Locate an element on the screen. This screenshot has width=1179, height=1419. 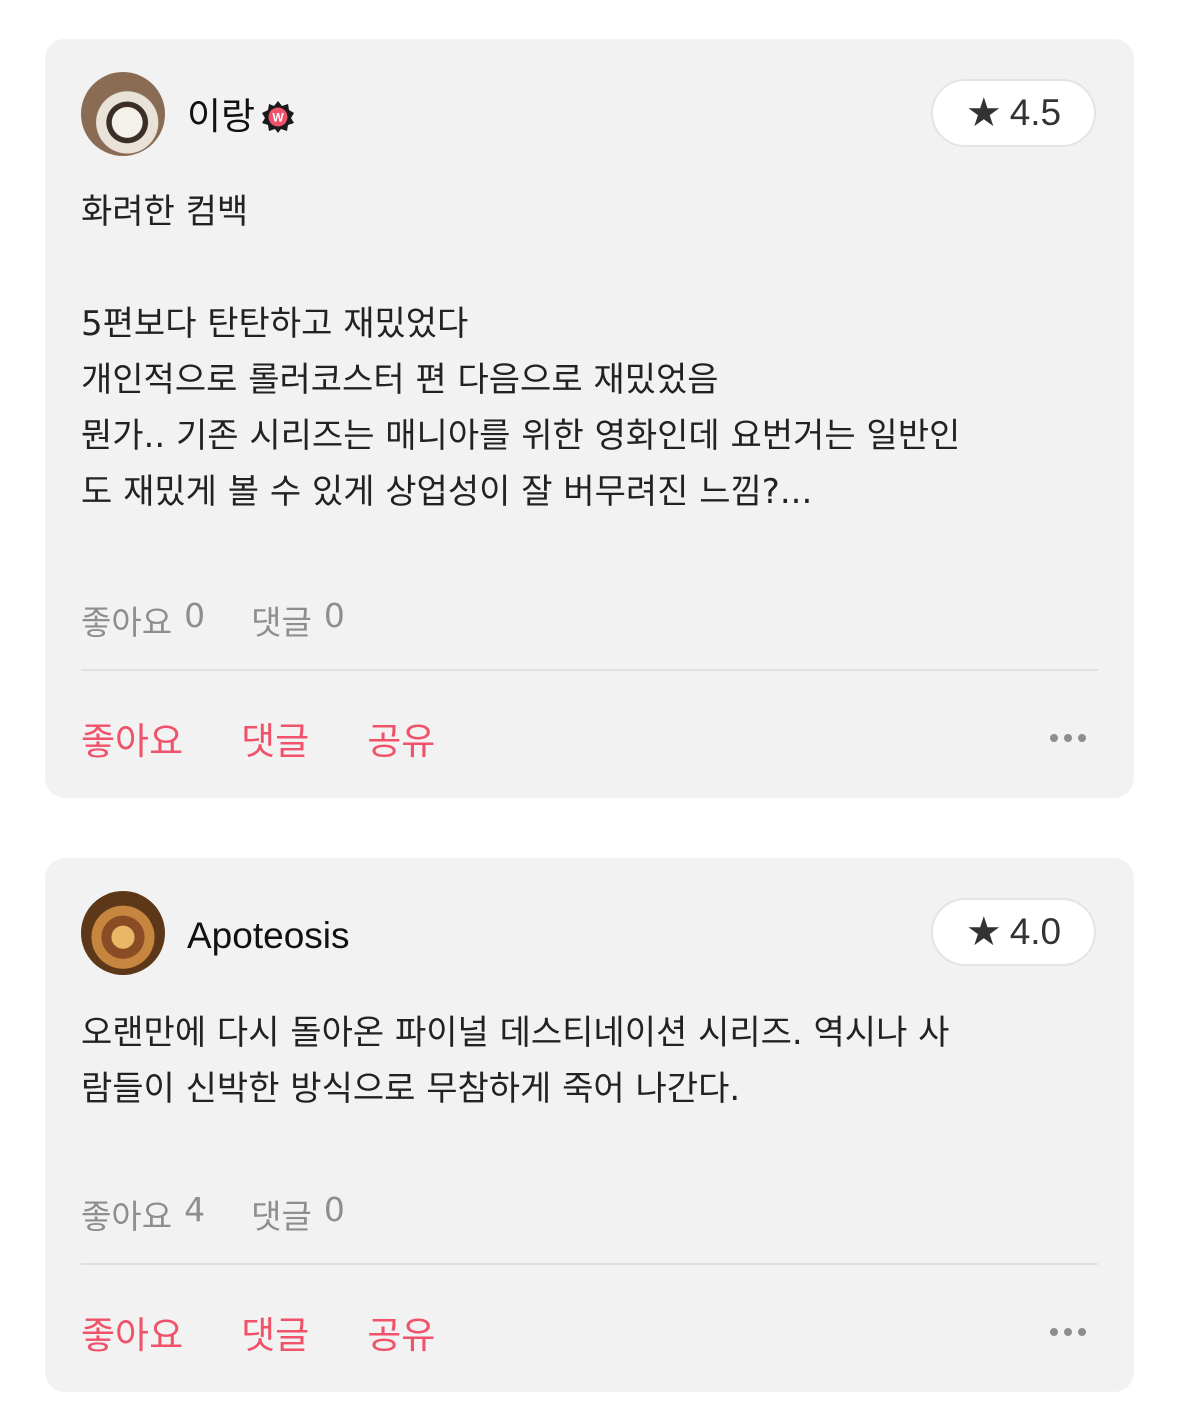
rating-value: 4.5 is located at coordinates (1035, 112).